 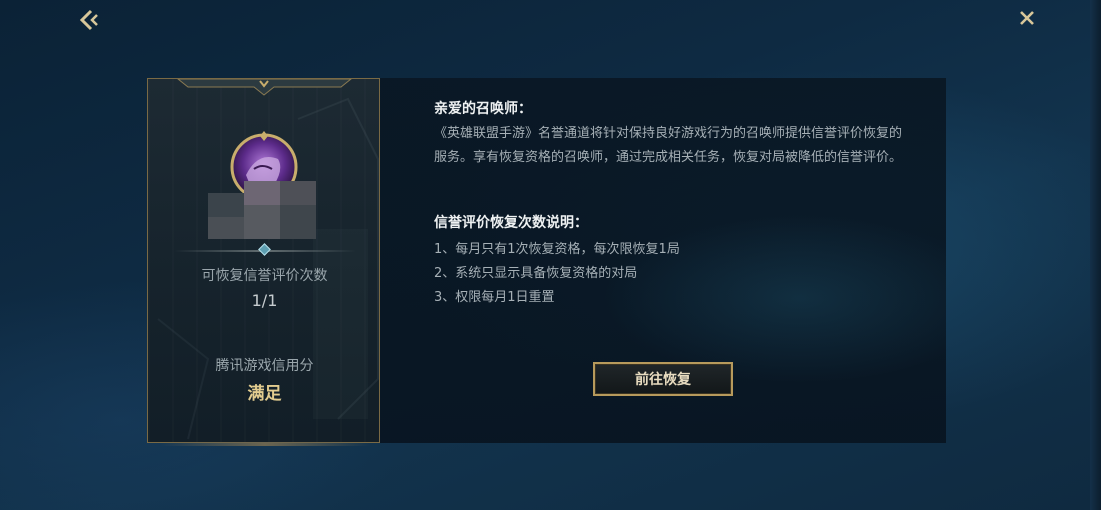 I want to click on close-button, so click(x=1027, y=18).